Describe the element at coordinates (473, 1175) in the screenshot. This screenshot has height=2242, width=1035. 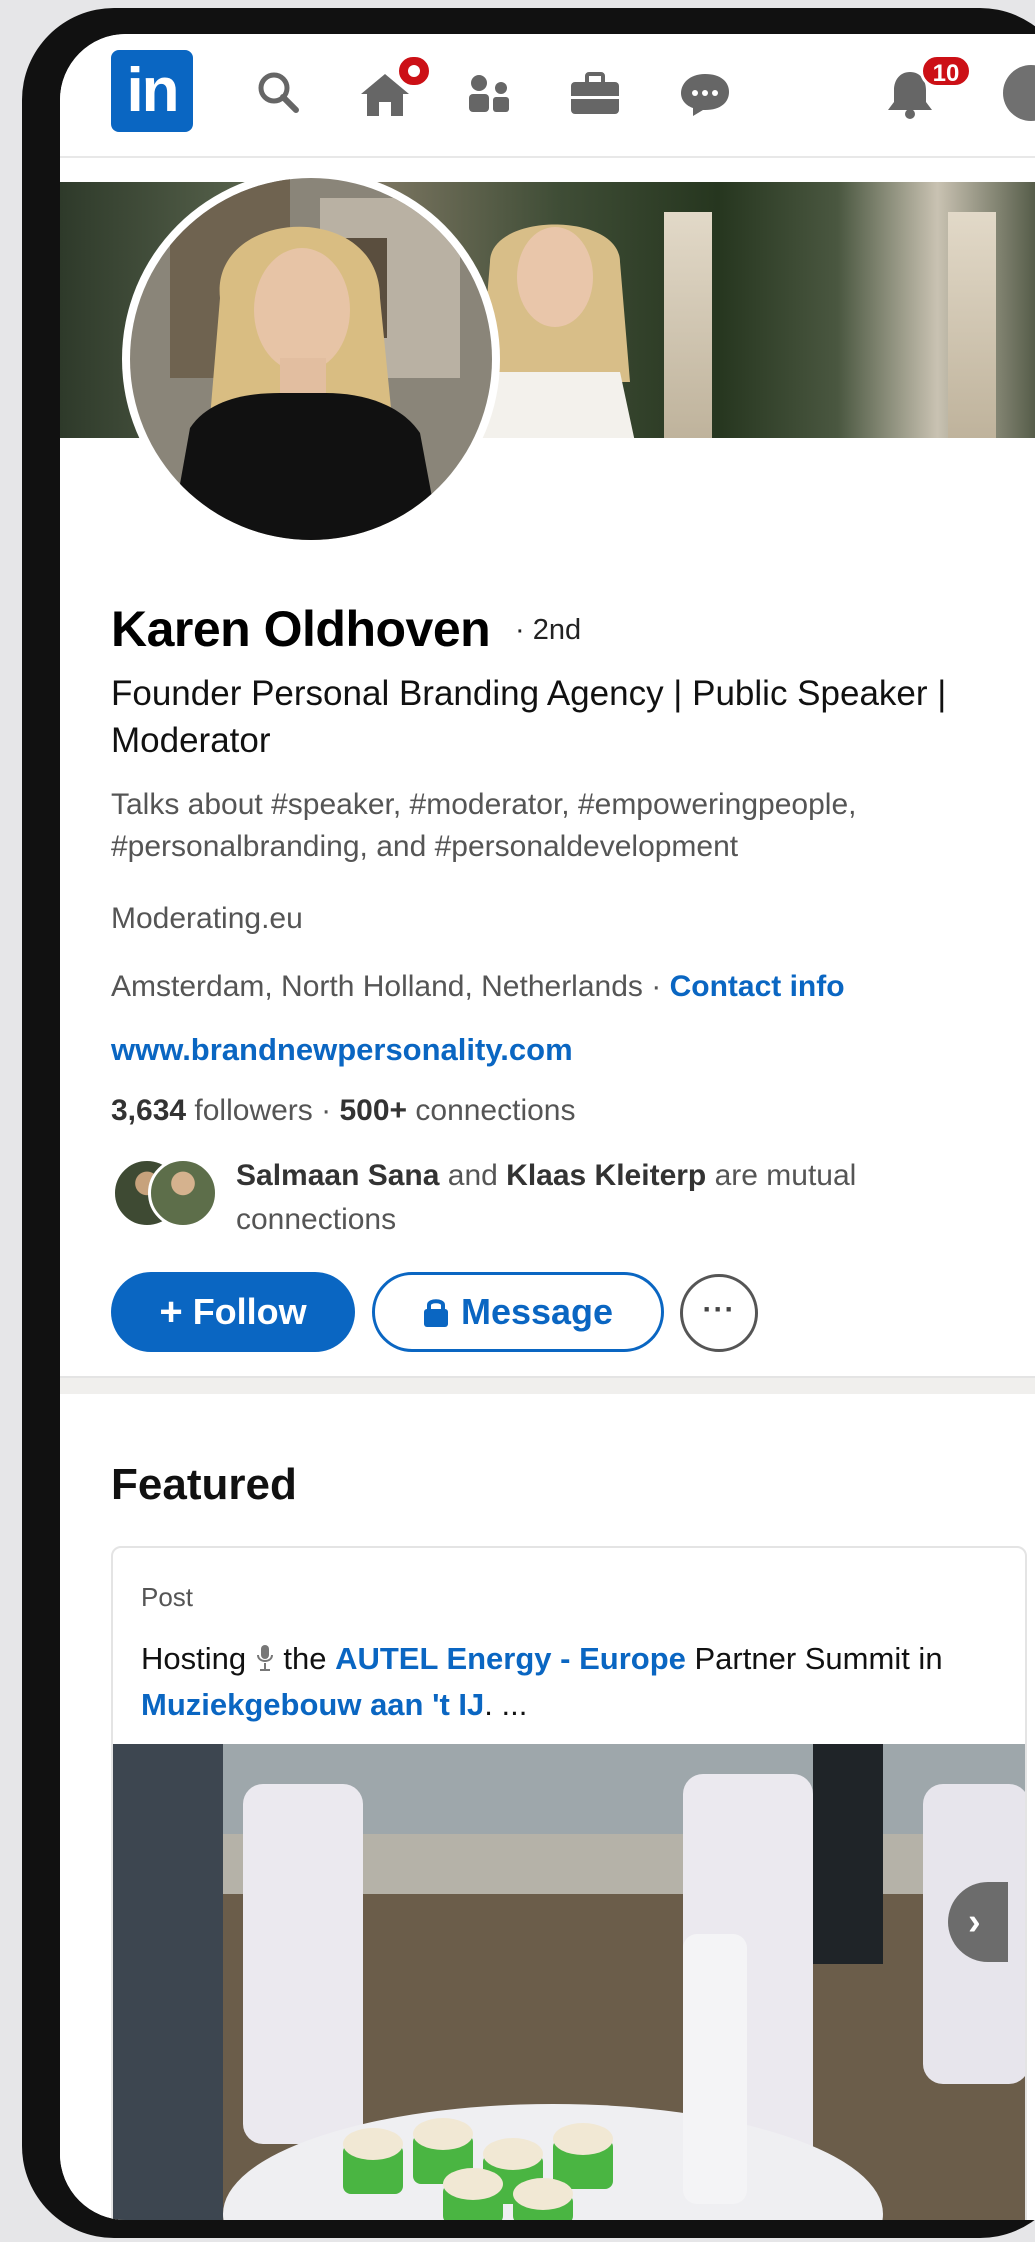
I see `mutual-and: and` at that location.